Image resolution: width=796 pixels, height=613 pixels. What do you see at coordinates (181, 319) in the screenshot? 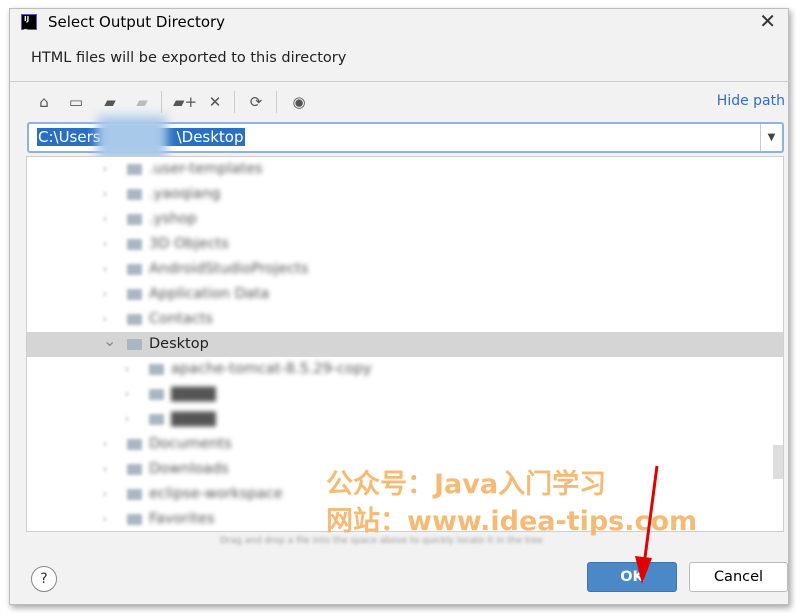
I see `tree-item-label: Contacts` at bounding box center [181, 319].